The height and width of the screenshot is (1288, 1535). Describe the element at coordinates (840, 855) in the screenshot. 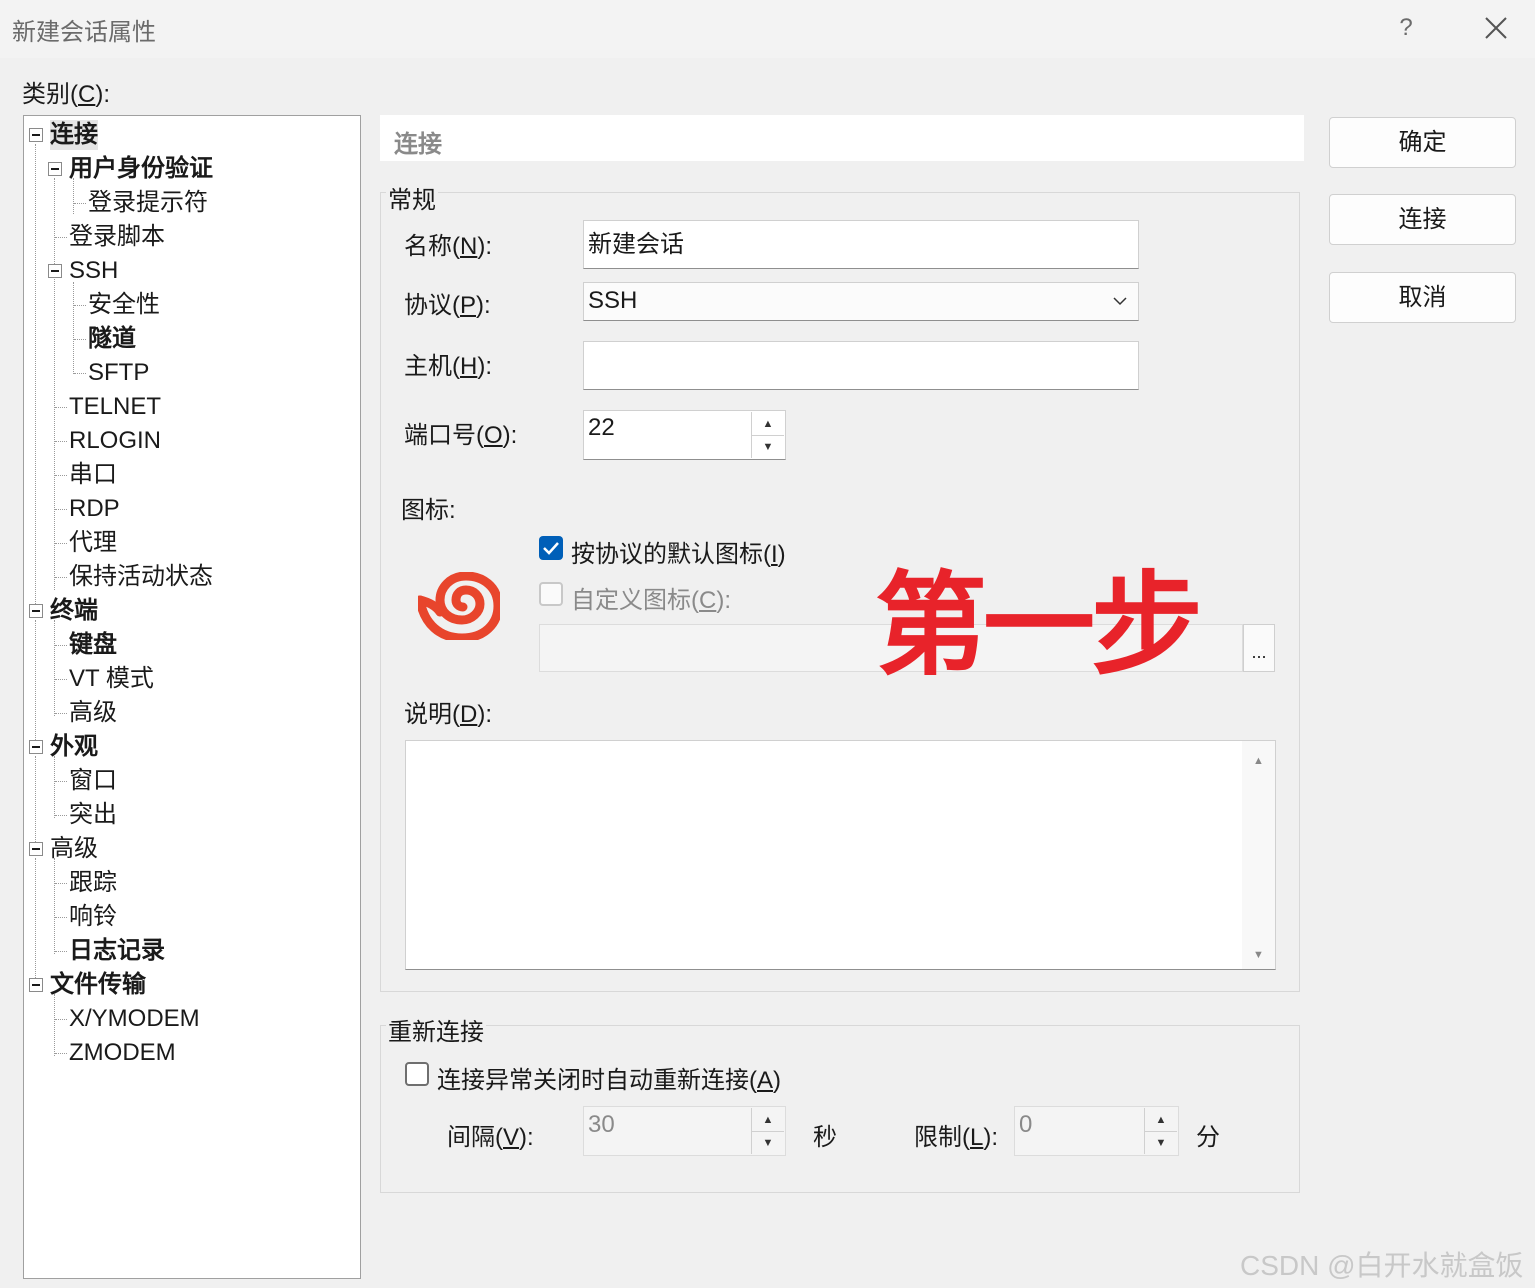

I see `description-textarea` at that location.